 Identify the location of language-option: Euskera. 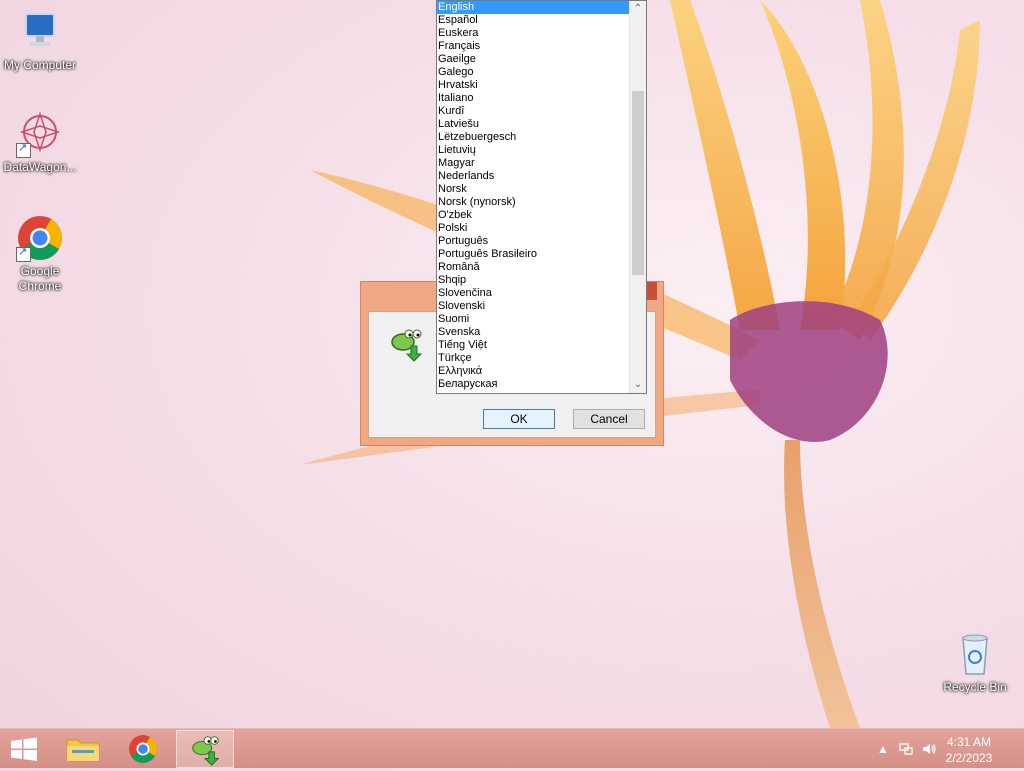
(533, 33).